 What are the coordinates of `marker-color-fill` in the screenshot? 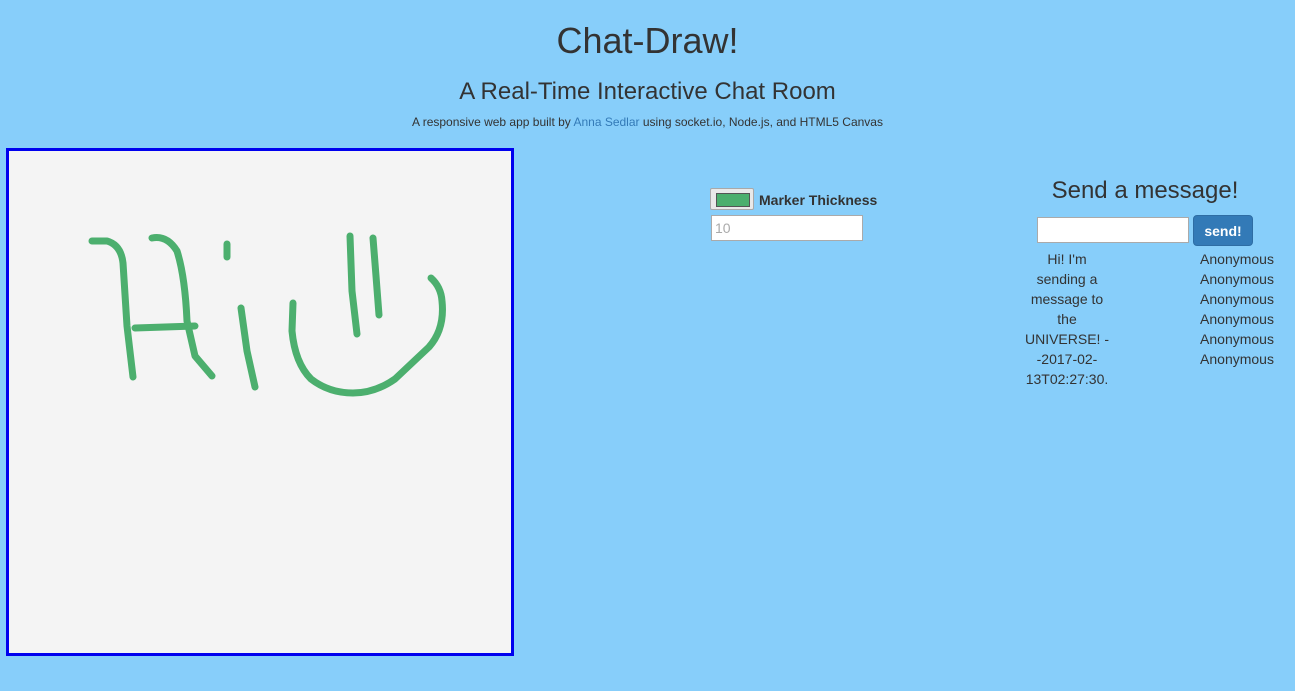 It's located at (733, 200).